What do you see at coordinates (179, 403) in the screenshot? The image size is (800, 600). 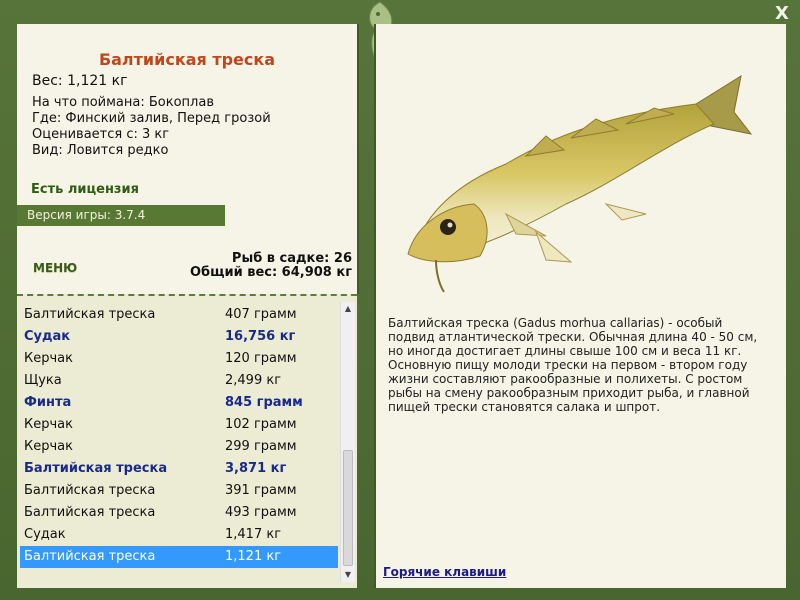 I see `list-item: Финта 845 грамм` at bounding box center [179, 403].